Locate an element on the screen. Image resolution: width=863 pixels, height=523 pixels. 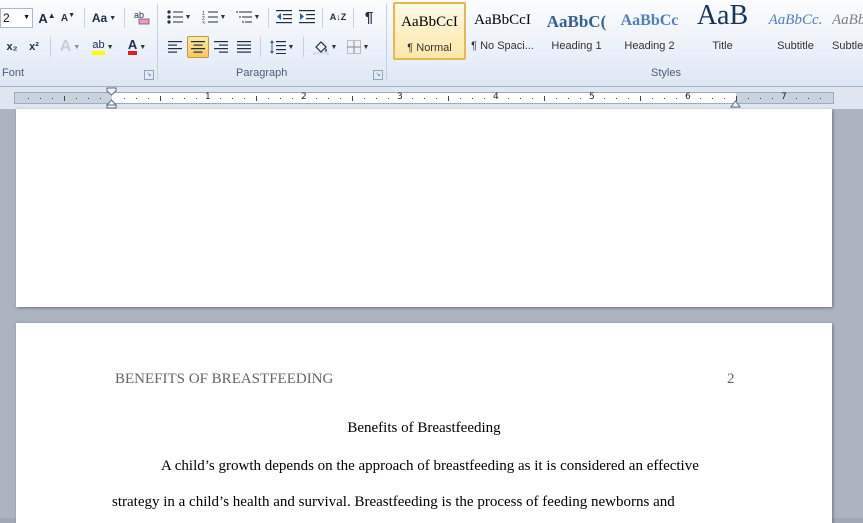
svg-text: ab is located at coordinates (139, 15).